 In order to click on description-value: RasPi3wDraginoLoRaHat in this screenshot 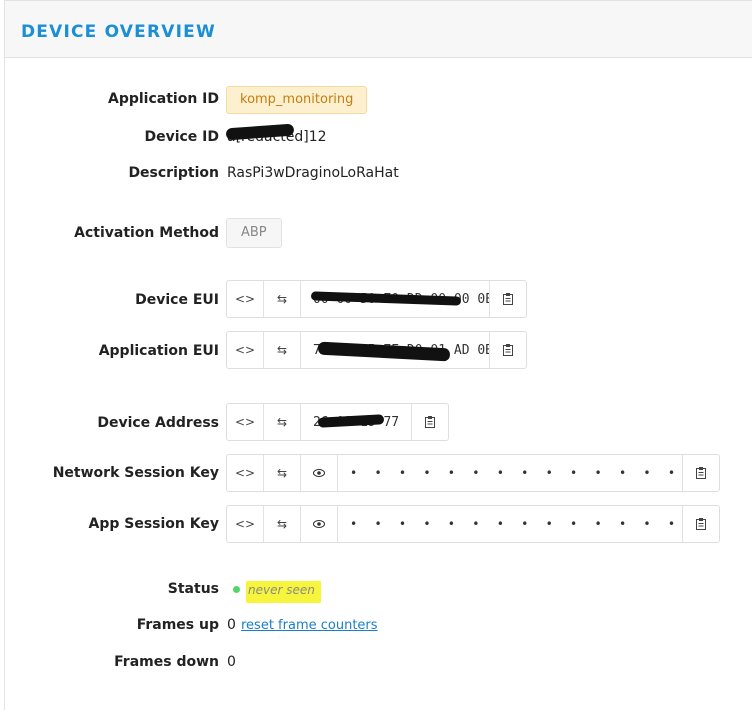, I will do `click(313, 173)`.